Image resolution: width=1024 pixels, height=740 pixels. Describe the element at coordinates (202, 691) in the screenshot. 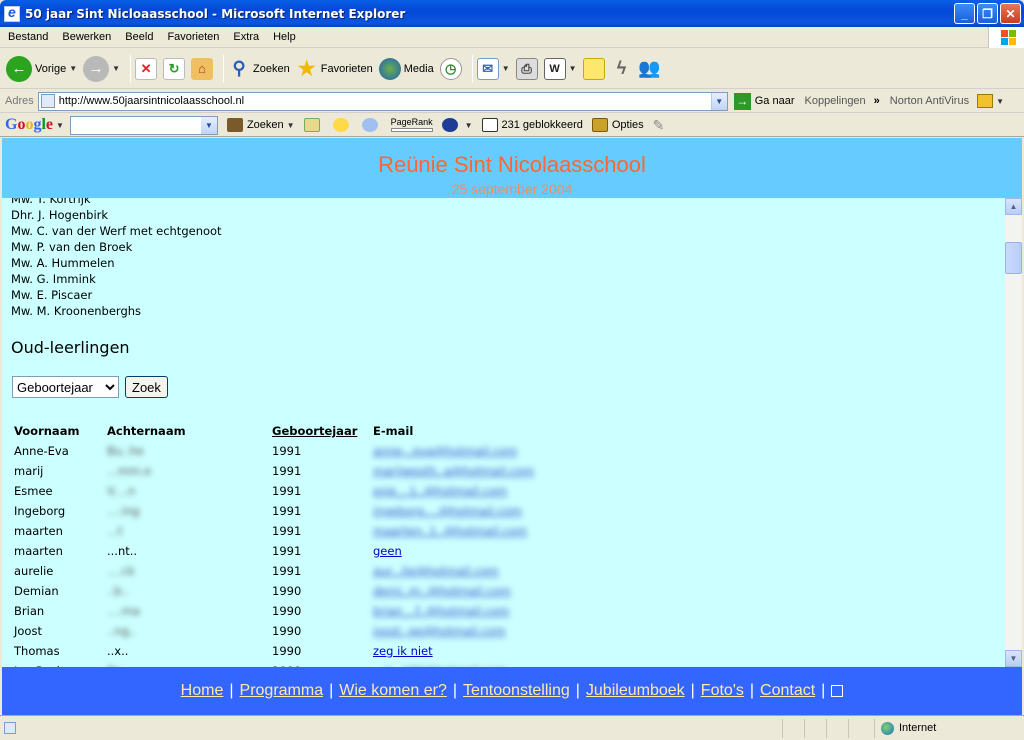

I see `nav-home: Home` at that location.